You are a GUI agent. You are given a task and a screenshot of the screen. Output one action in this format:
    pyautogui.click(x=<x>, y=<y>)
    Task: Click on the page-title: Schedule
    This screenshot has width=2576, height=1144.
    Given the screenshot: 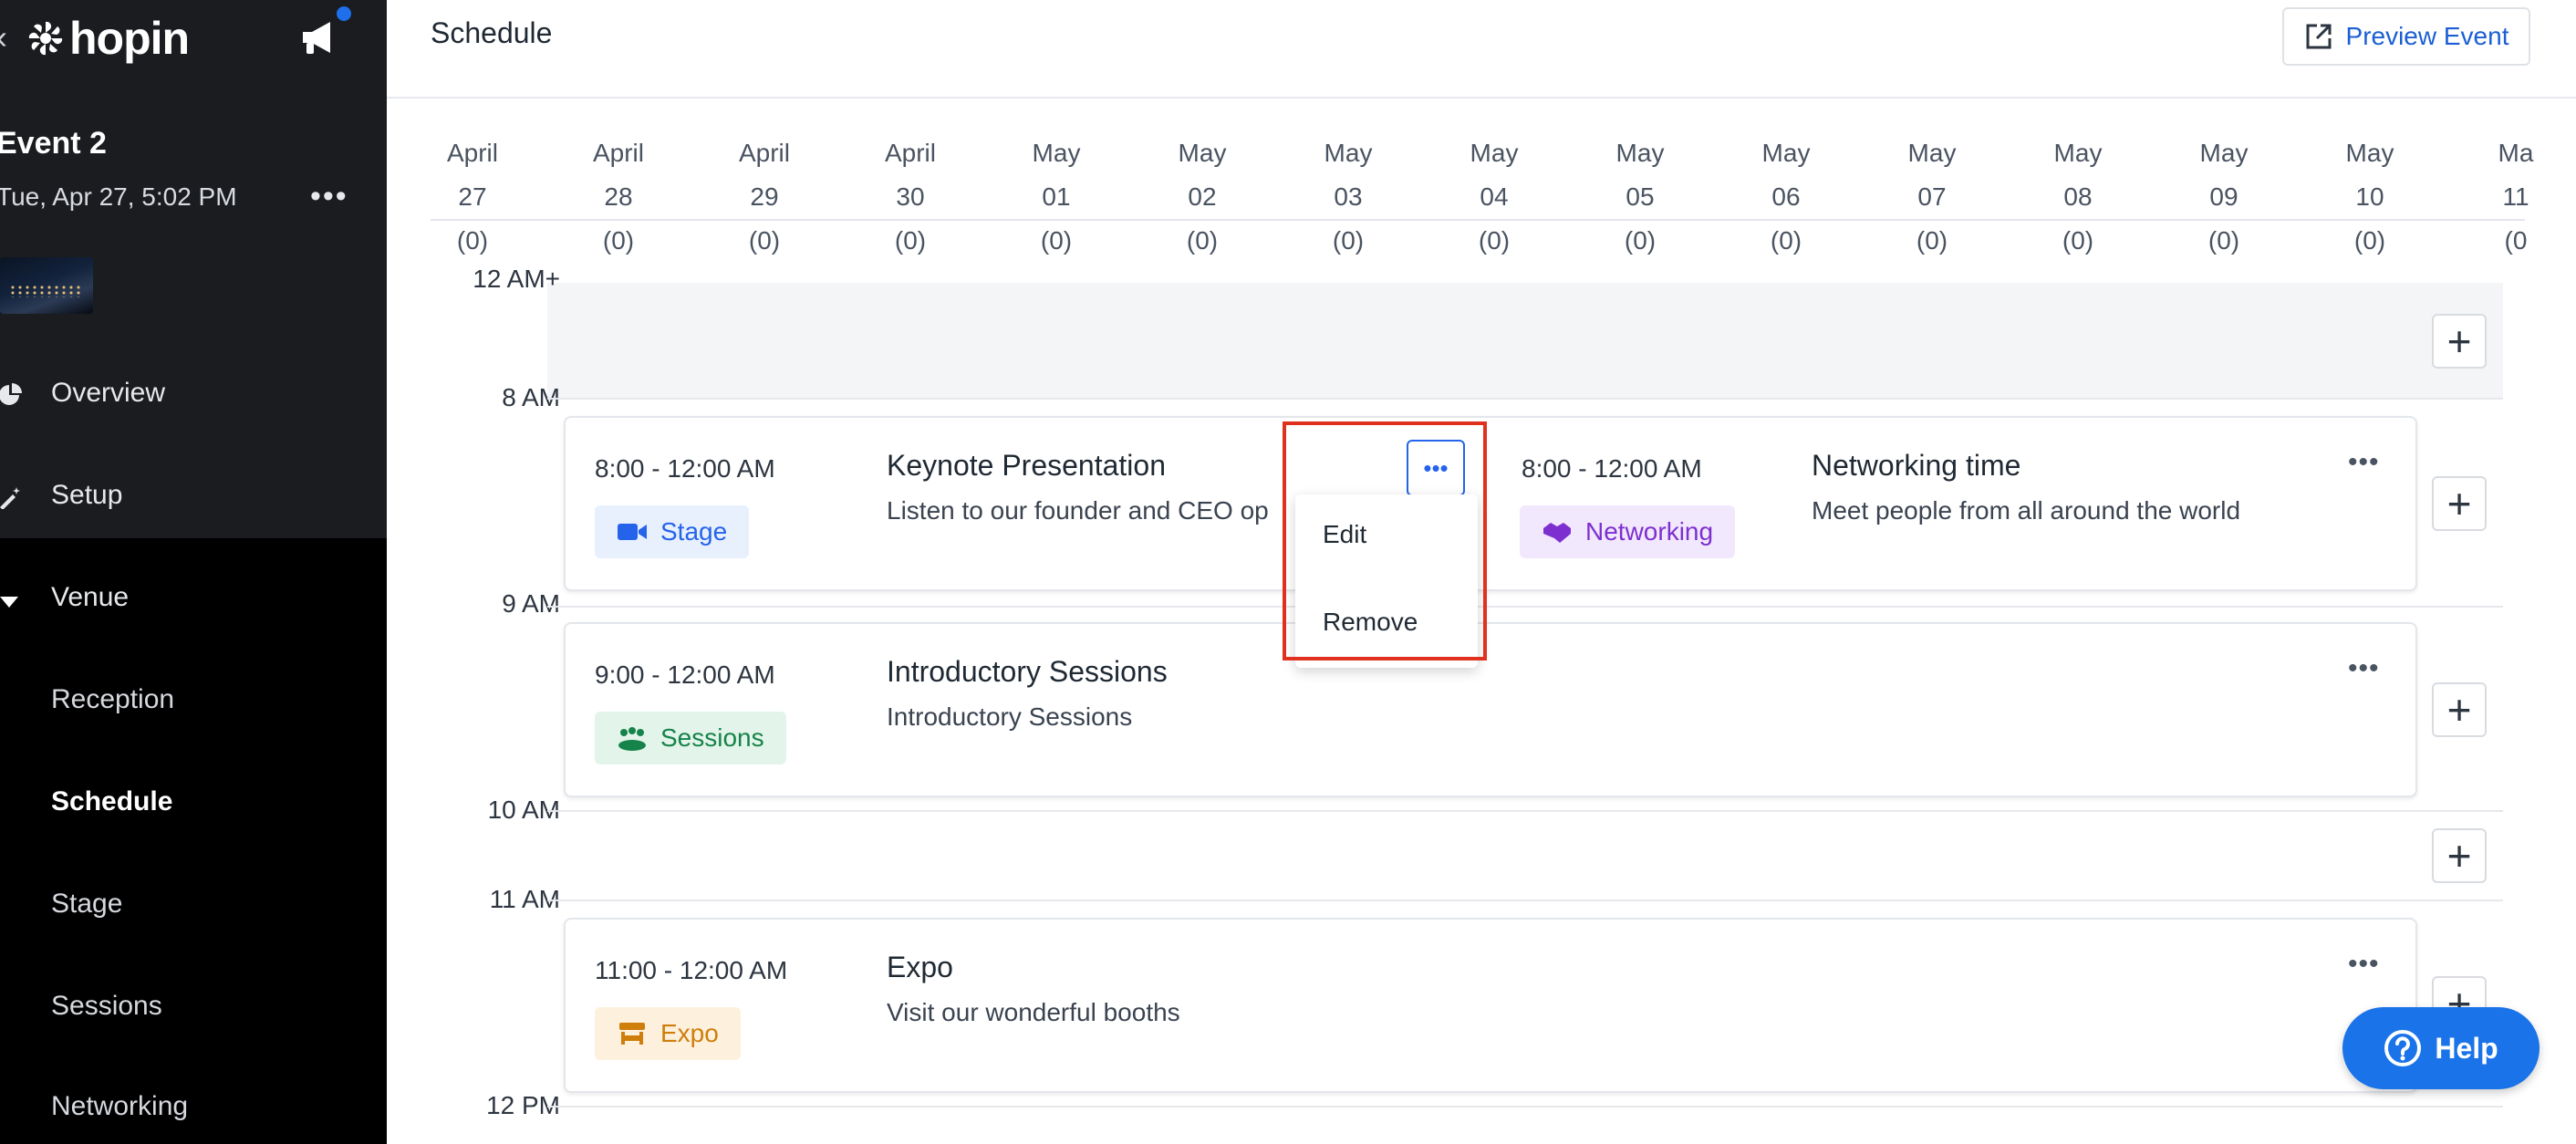 What is the action you would take?
    pyautogui.click(x=492, y=32)
    